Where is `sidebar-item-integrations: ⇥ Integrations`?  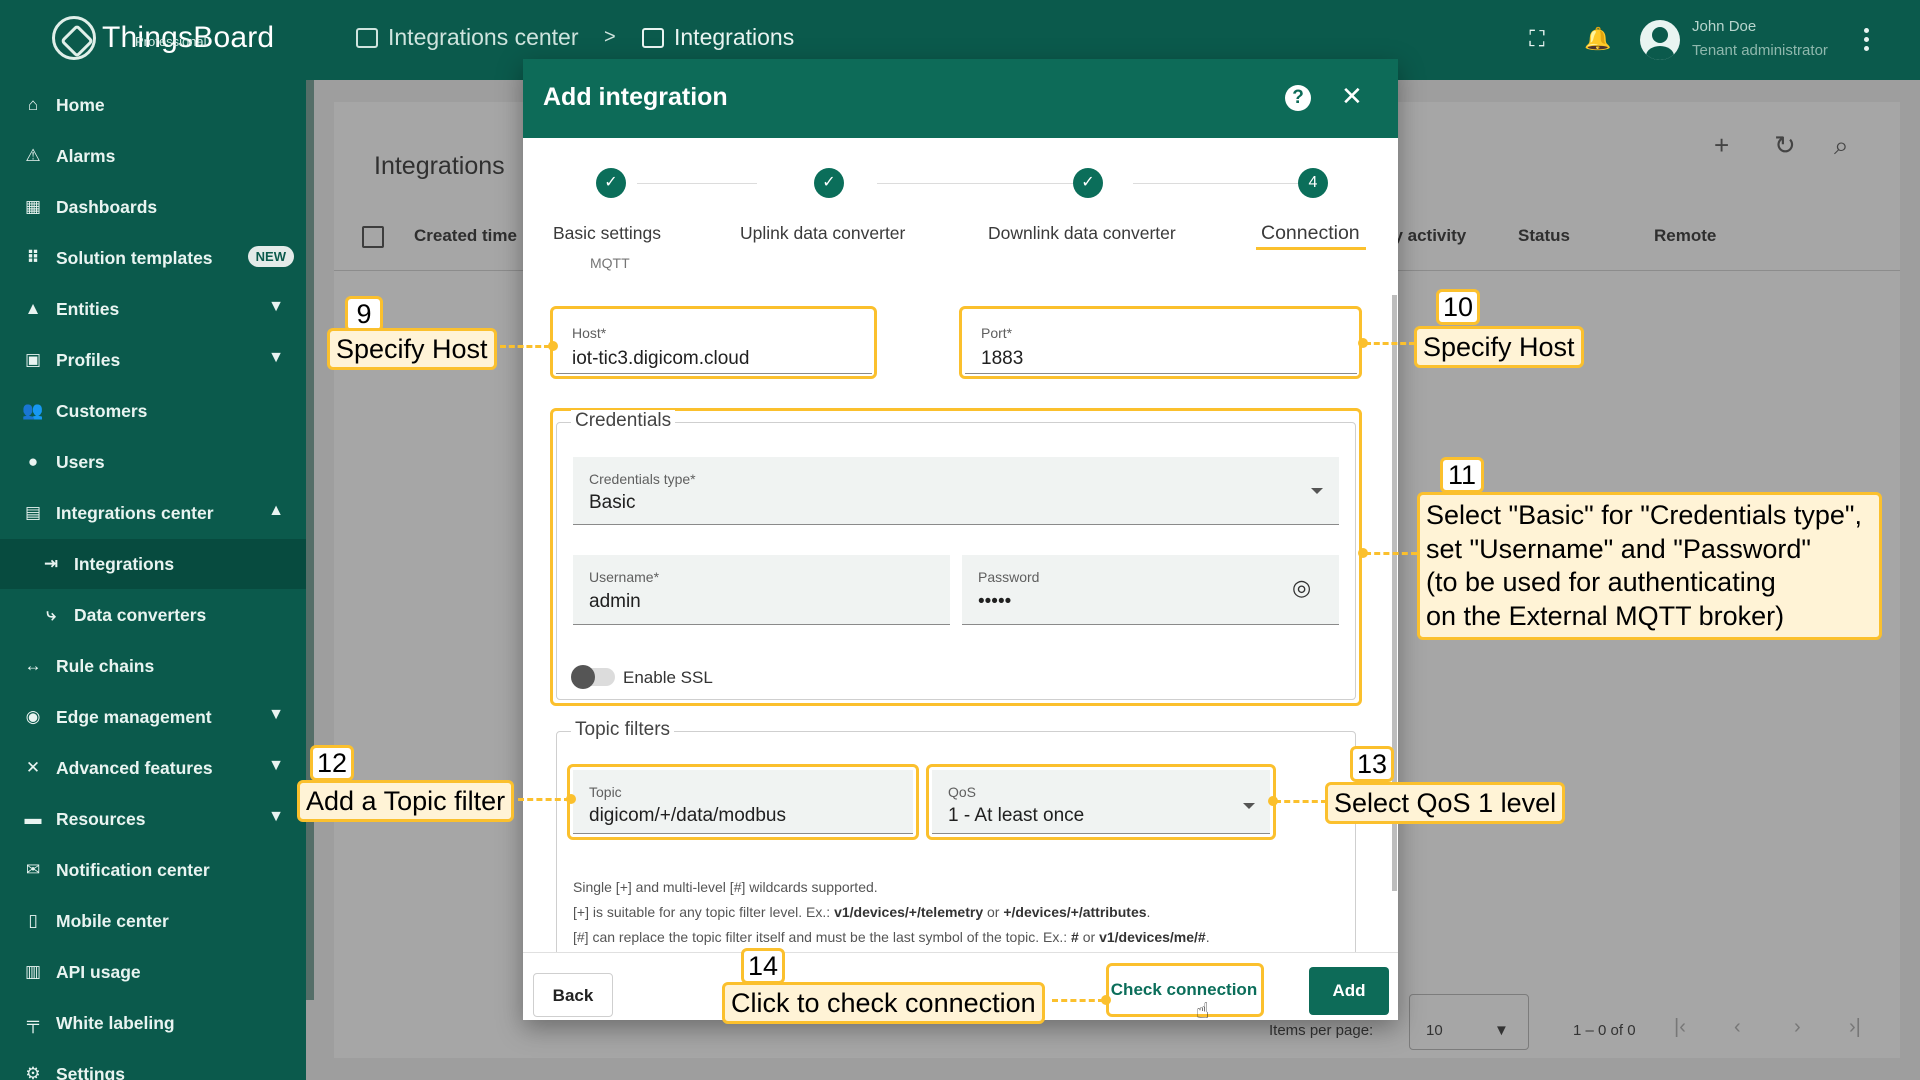 sidebar-item-integrations: ⇥ Integrations is located at coordinates (153, 564).